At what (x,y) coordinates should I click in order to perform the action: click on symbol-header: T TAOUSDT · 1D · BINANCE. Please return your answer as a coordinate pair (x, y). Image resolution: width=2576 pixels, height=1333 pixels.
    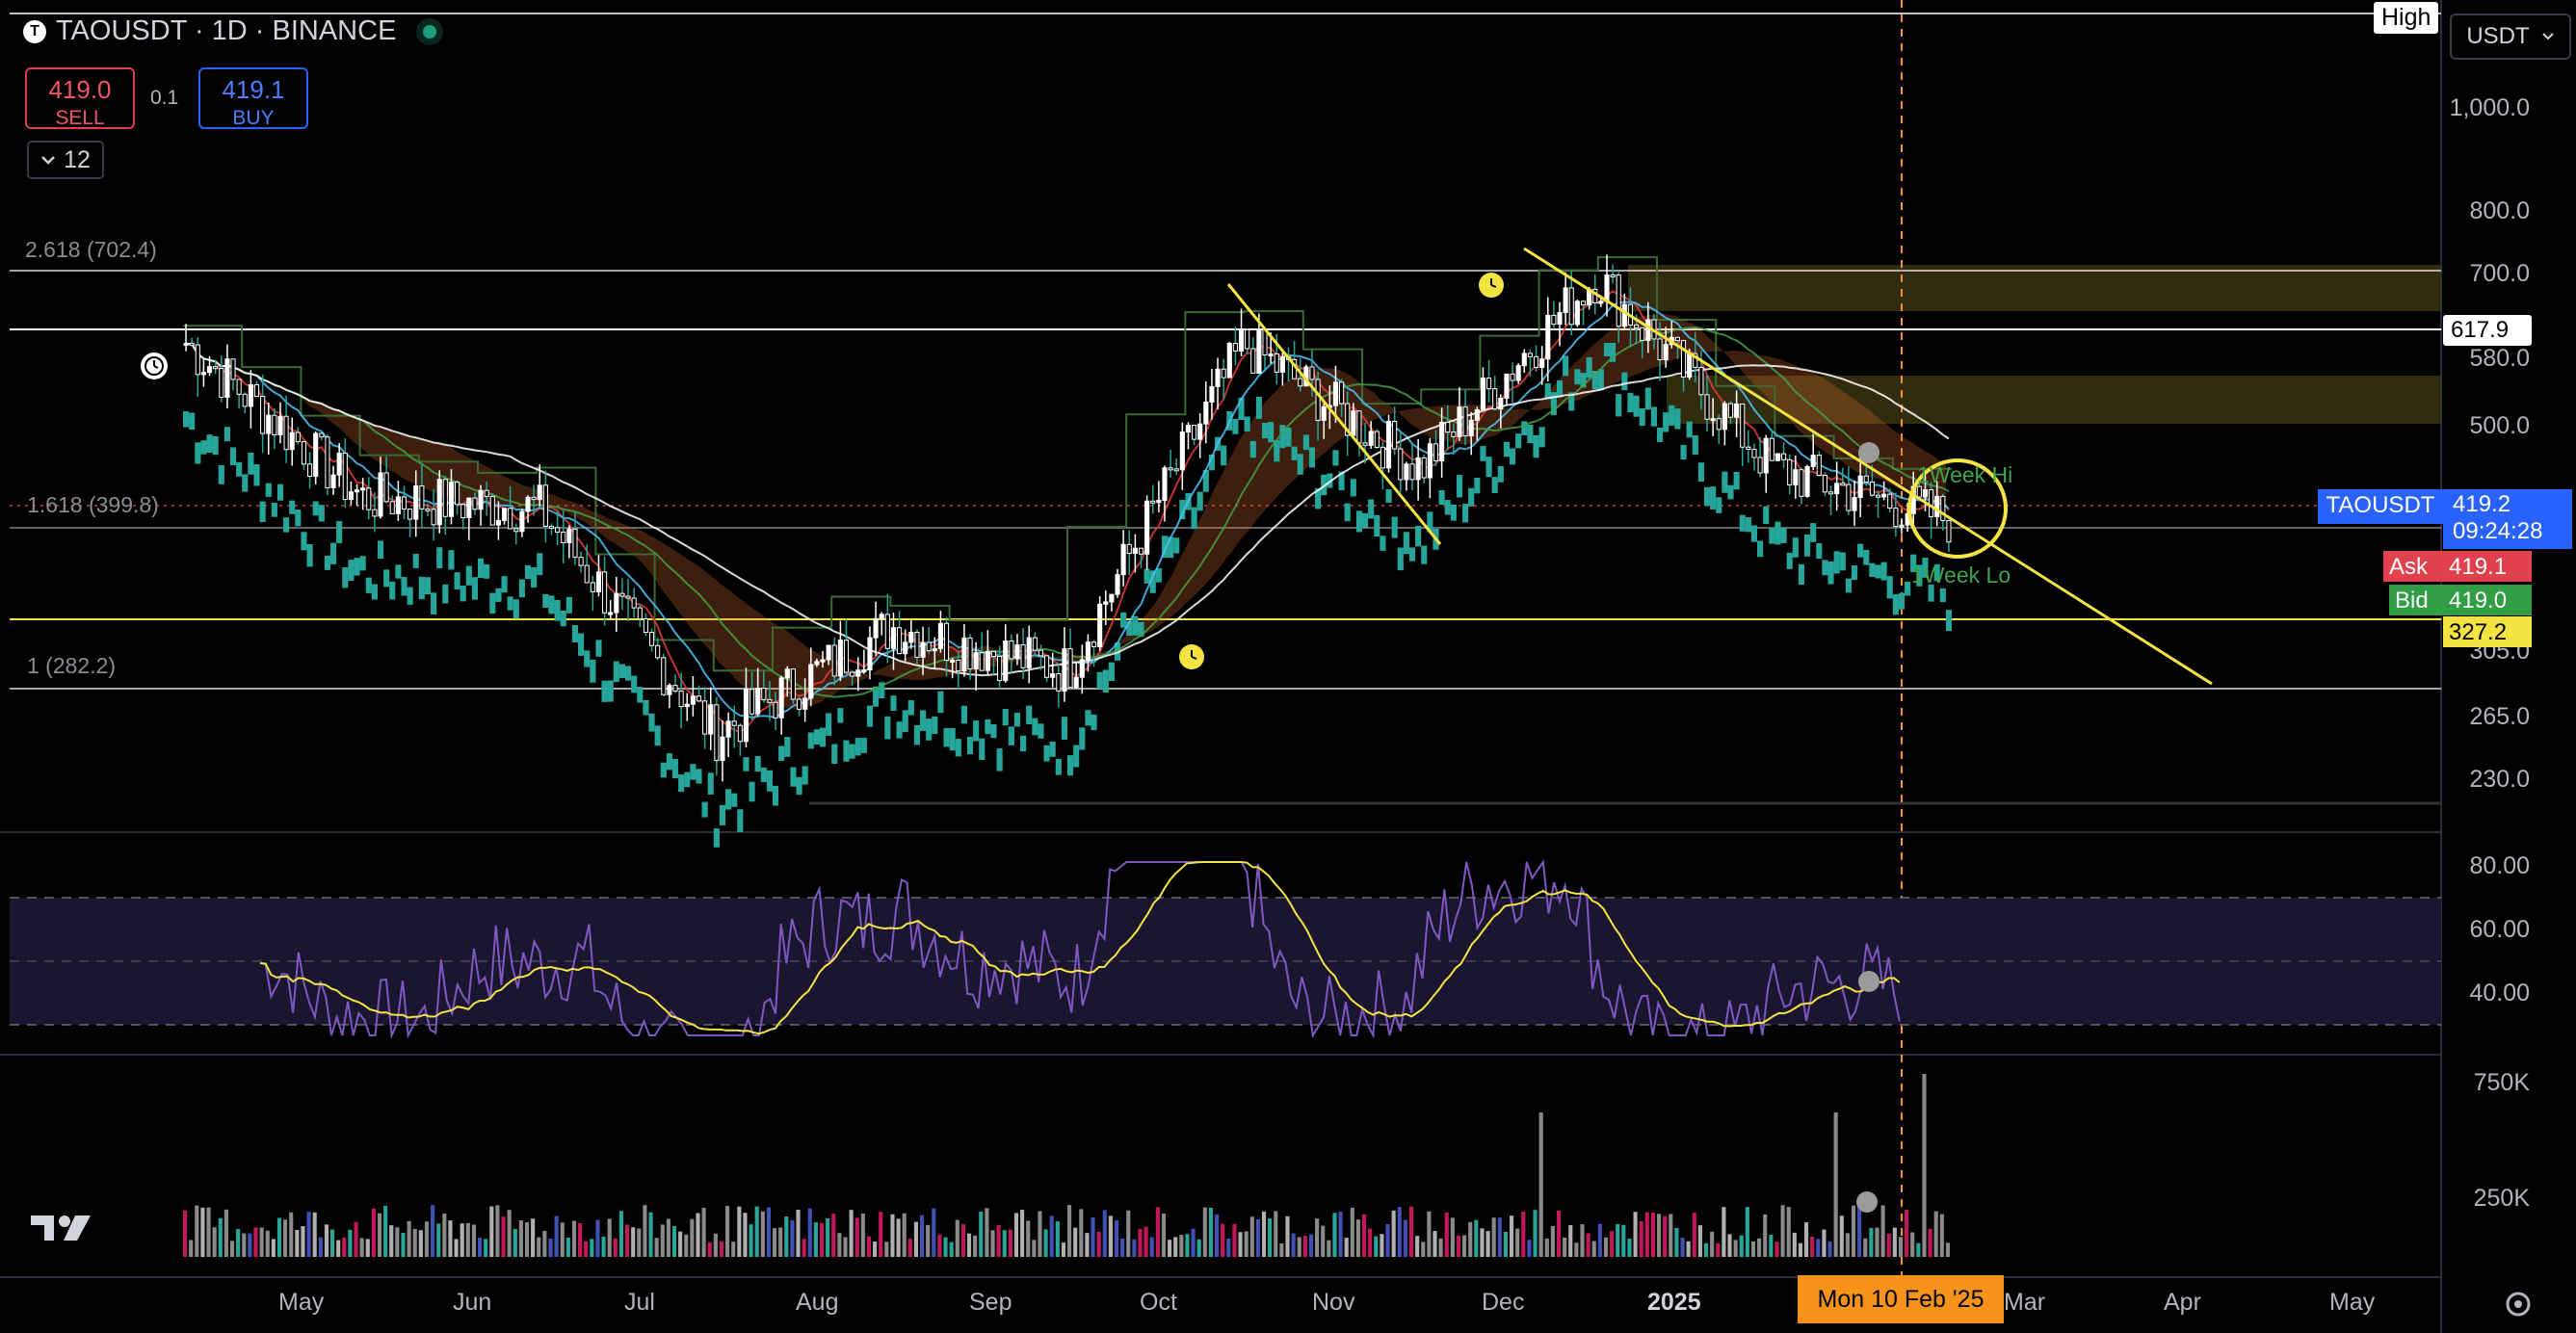
    Looking at the image, I should click on (230, 31).